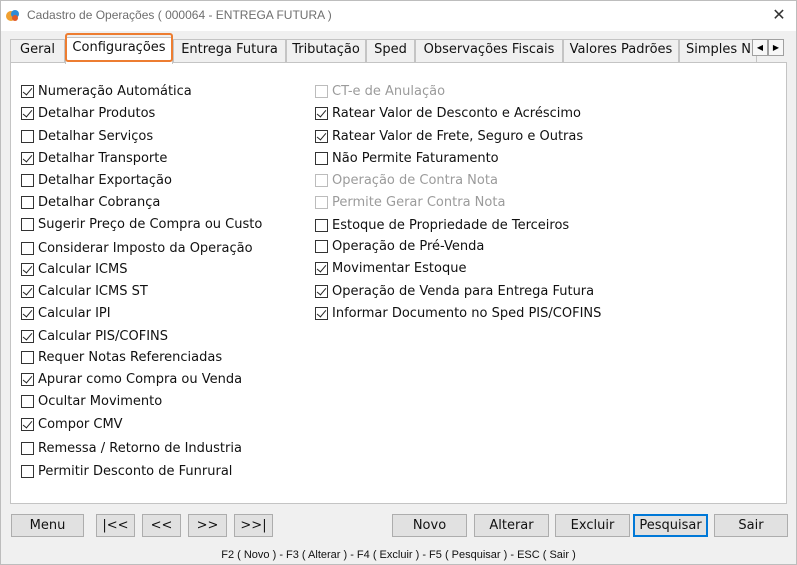  I want to click on option-detalhar-produtos: Detalhar Produtos, so click(88, 113).